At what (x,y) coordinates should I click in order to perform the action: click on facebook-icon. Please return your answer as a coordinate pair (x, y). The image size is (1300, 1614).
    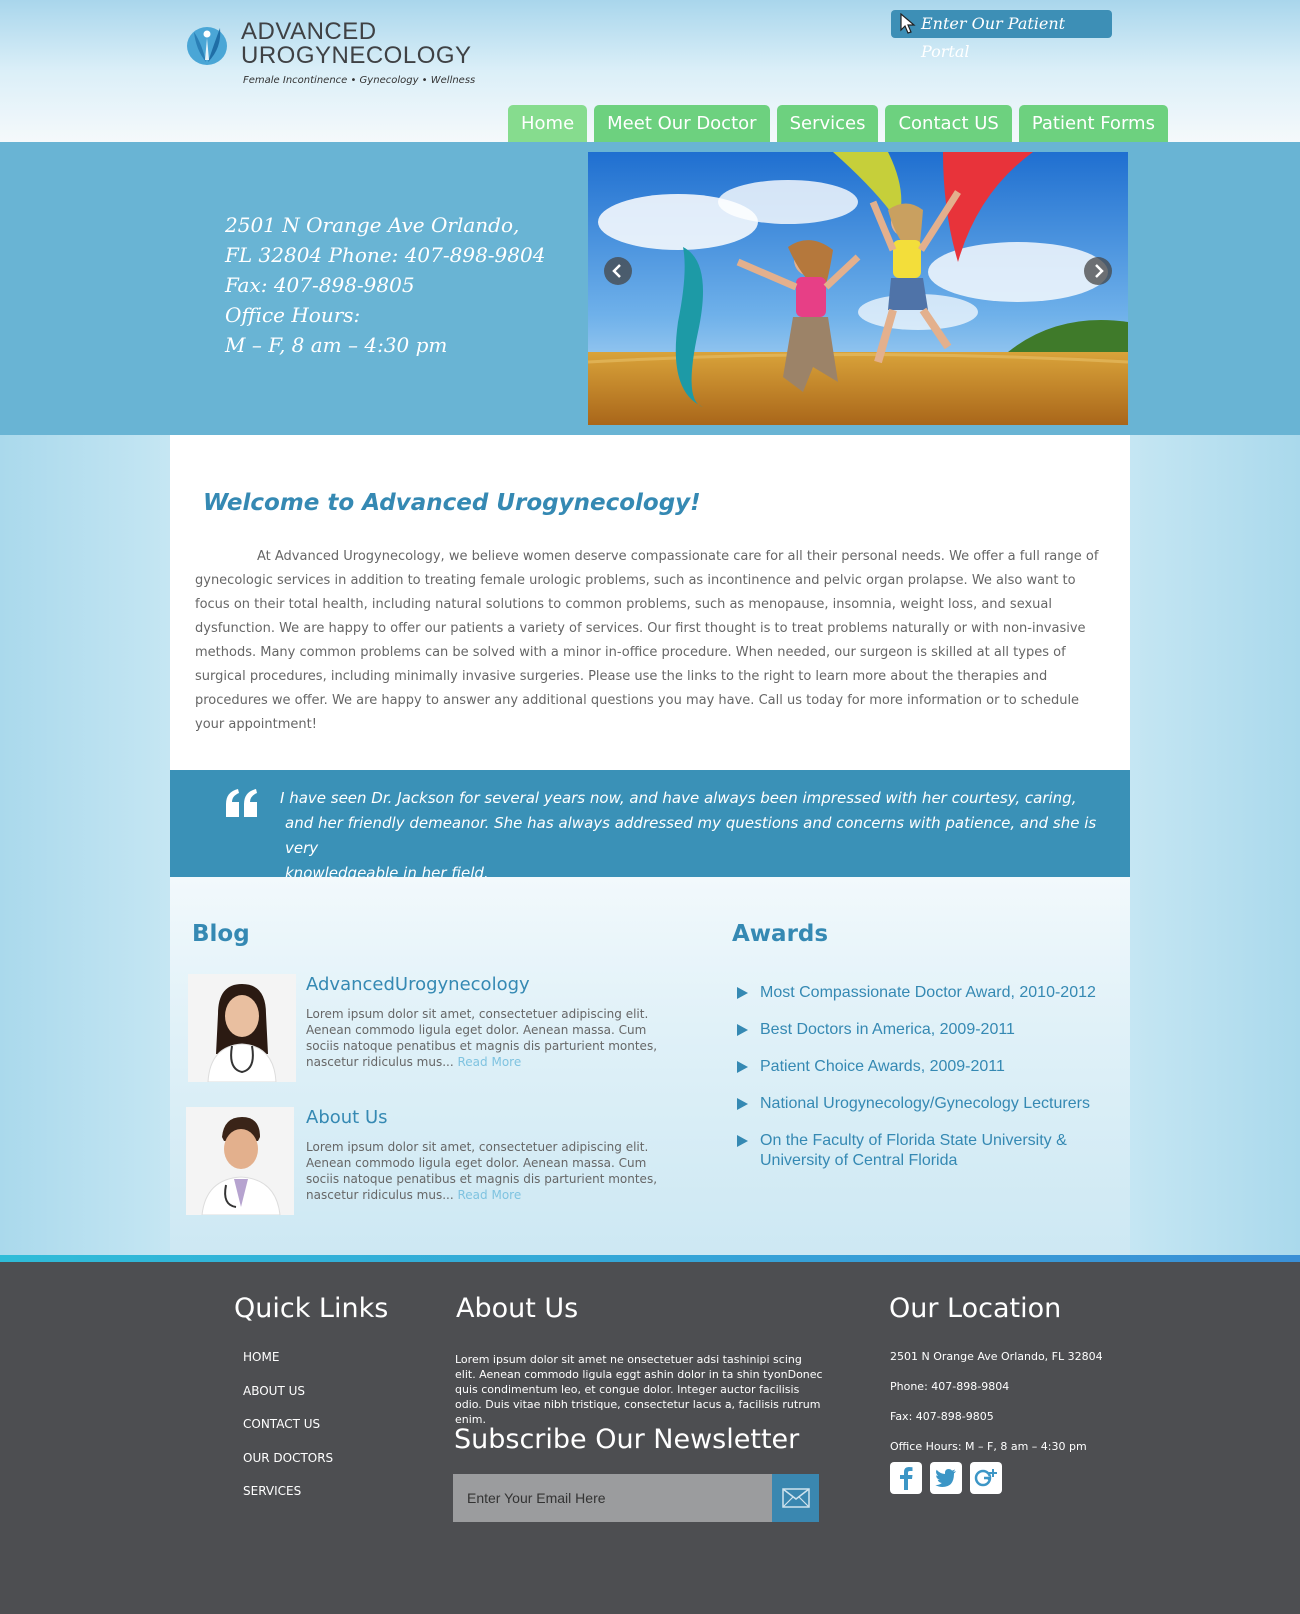
    Looking at the image, I should click on (906, 1478).